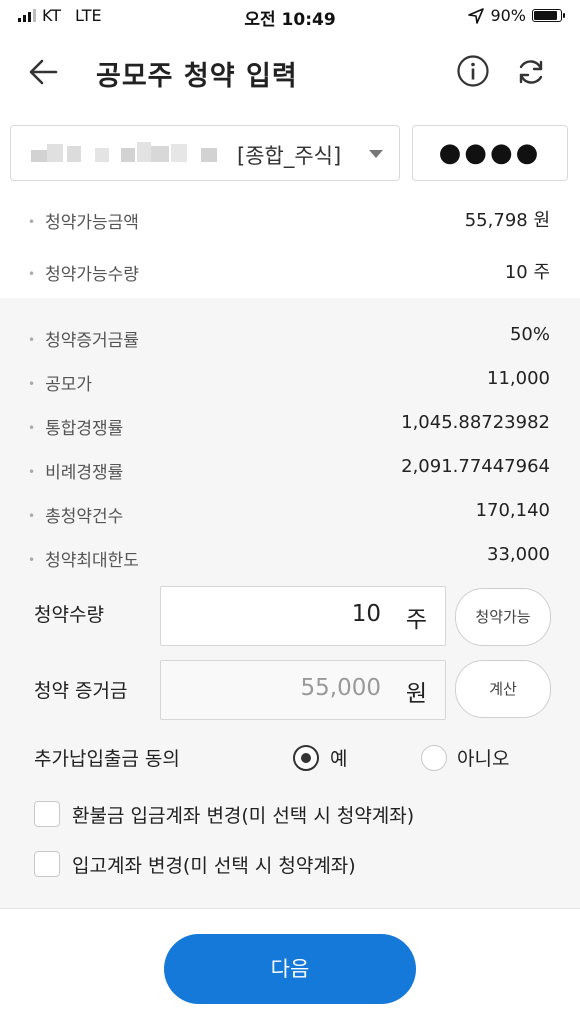  What do you see at coordinates (44, 72) in the screenshot?
I see `back-arrow-icon` at bounding box center [44, 72].